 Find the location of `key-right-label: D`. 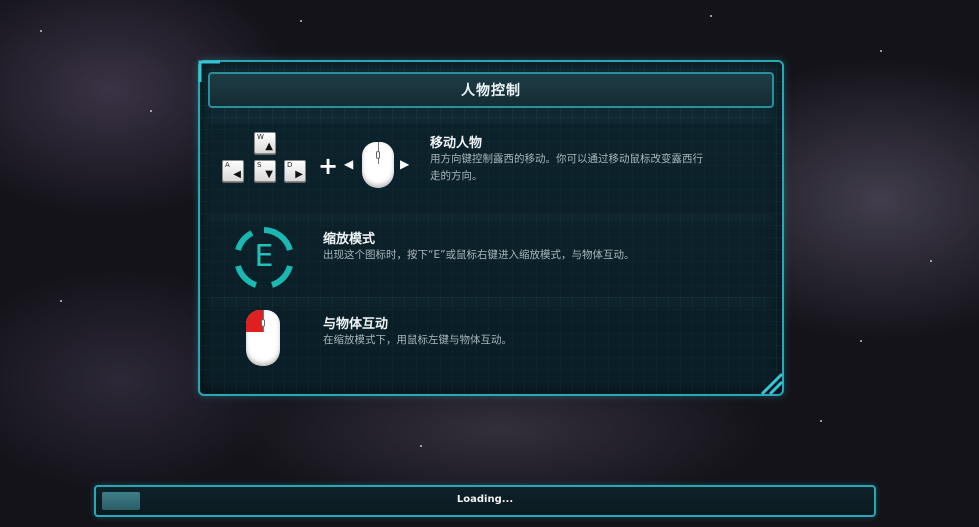

key-right-label: D is located at coordinates (290, 165).